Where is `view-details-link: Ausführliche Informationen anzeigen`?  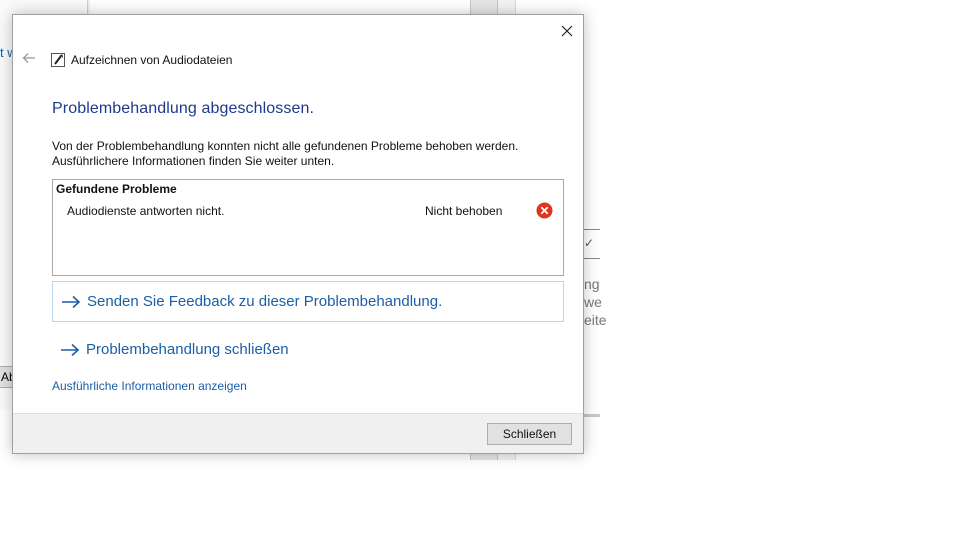
view-details-link: Ausführliche Informationen anzeigen is located at coordinates (149, 386).